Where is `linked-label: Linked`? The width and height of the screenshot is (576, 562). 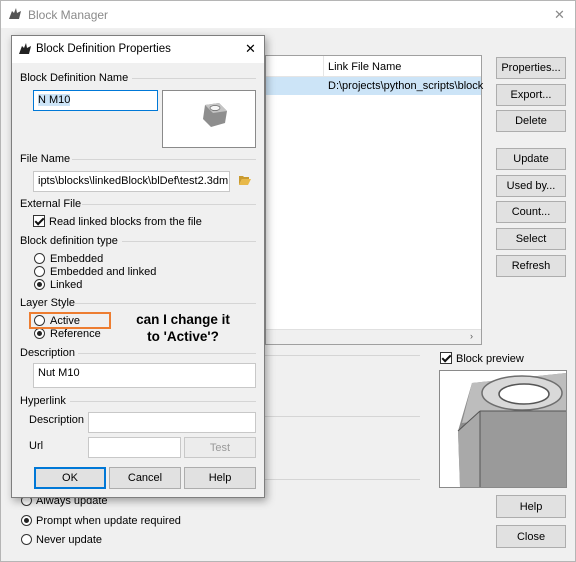 linked-label: Linked is located at coordinates (66, 285).